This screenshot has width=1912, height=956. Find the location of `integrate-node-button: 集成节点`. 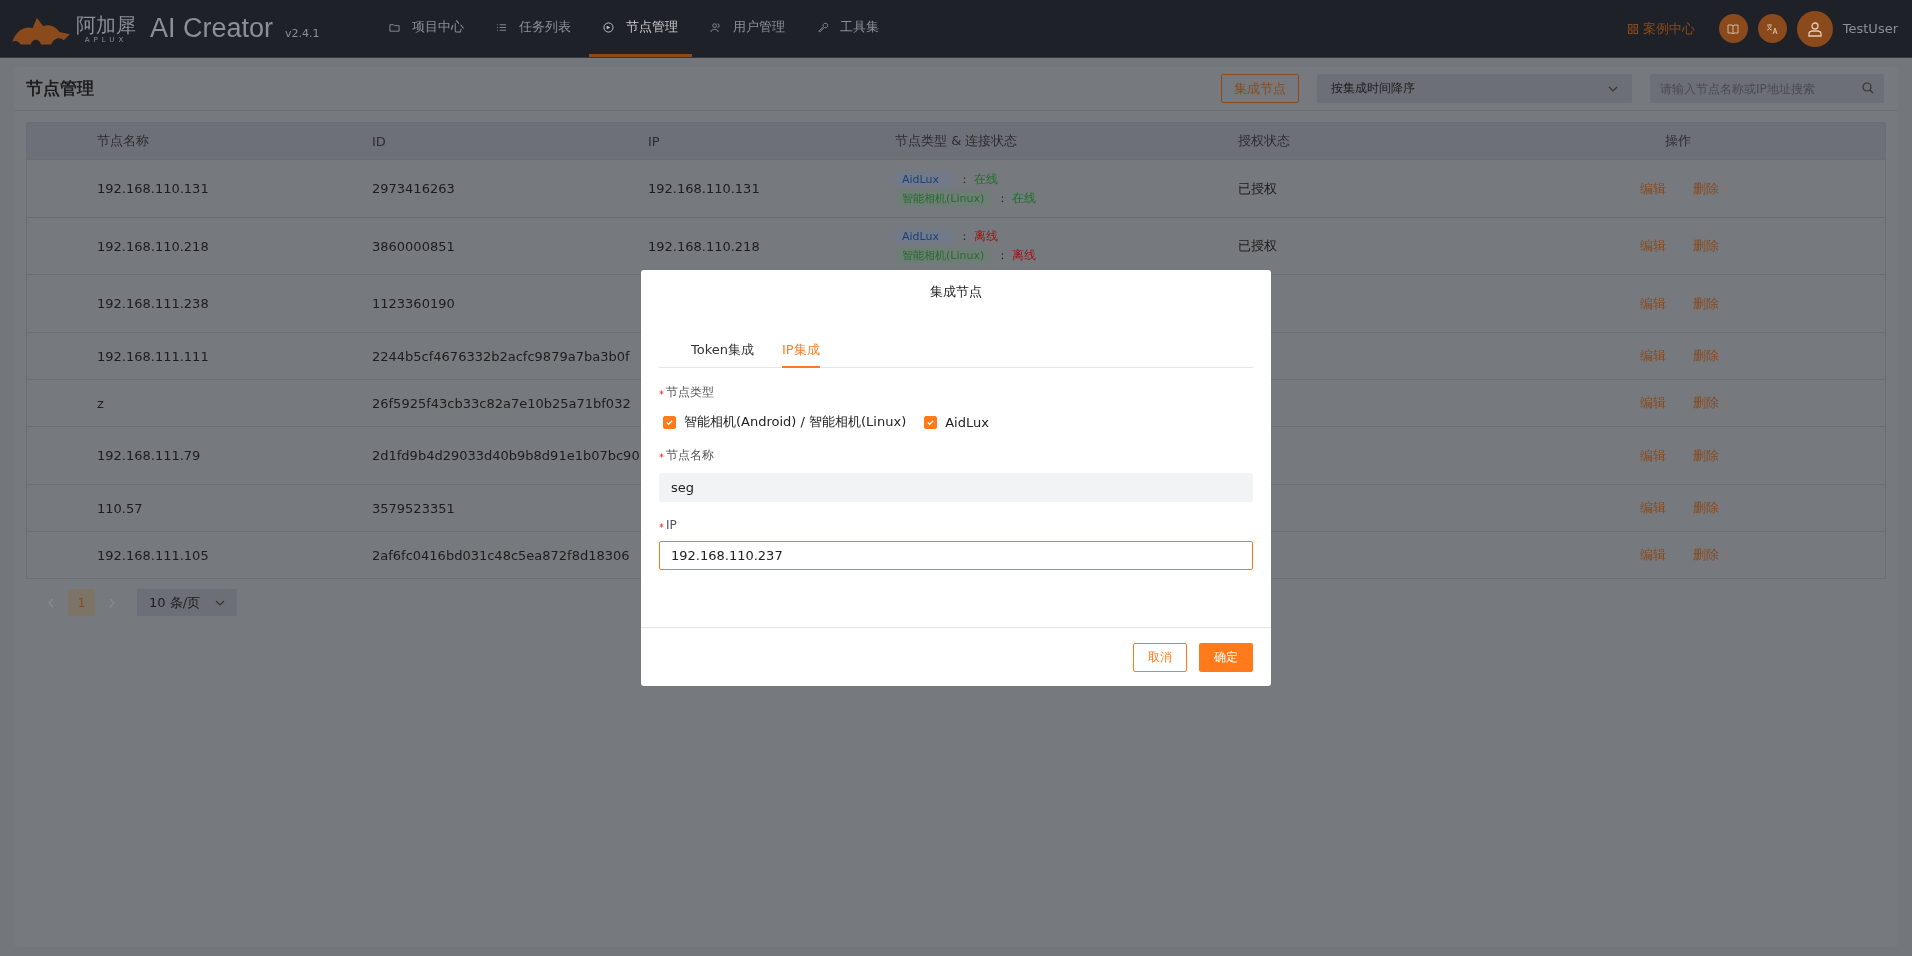

integrate-node-button: 集成节点 is located at coordinates (1260, 88).